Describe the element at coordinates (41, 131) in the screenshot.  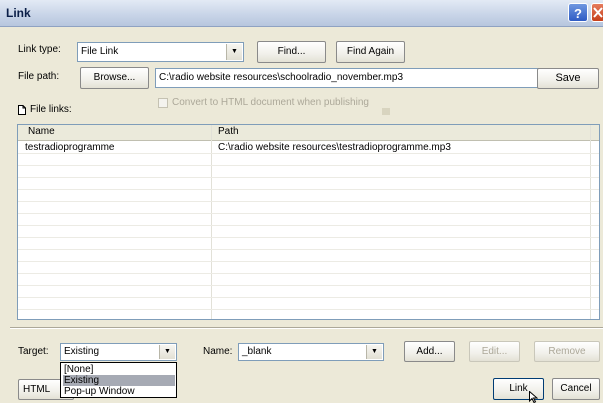
I see `column-header-name: Name` at that location.